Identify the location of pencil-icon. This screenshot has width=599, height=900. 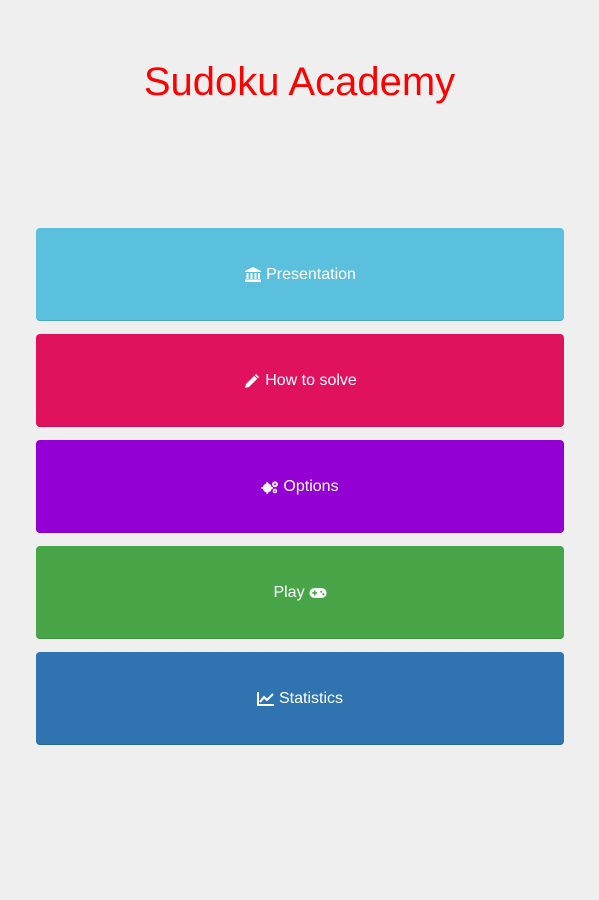
(252, 381).